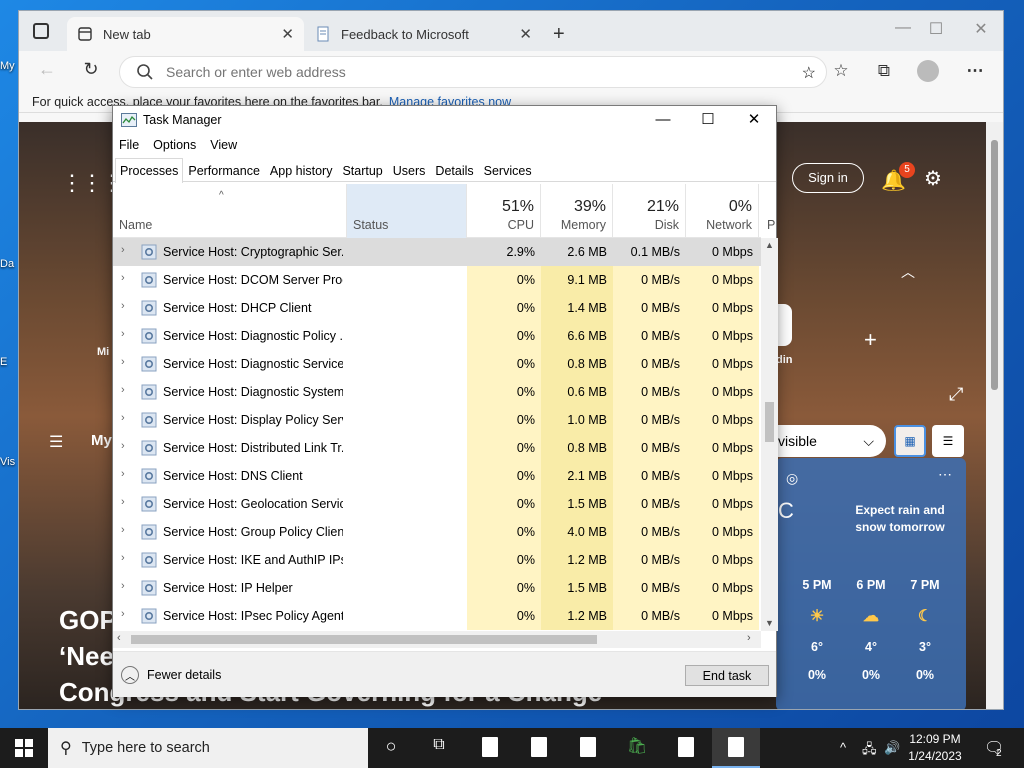 The image size is (1024, 768). Describe the element at coordinates (508, 170) in the screenshot. I see `tab-services: Services` at that location.